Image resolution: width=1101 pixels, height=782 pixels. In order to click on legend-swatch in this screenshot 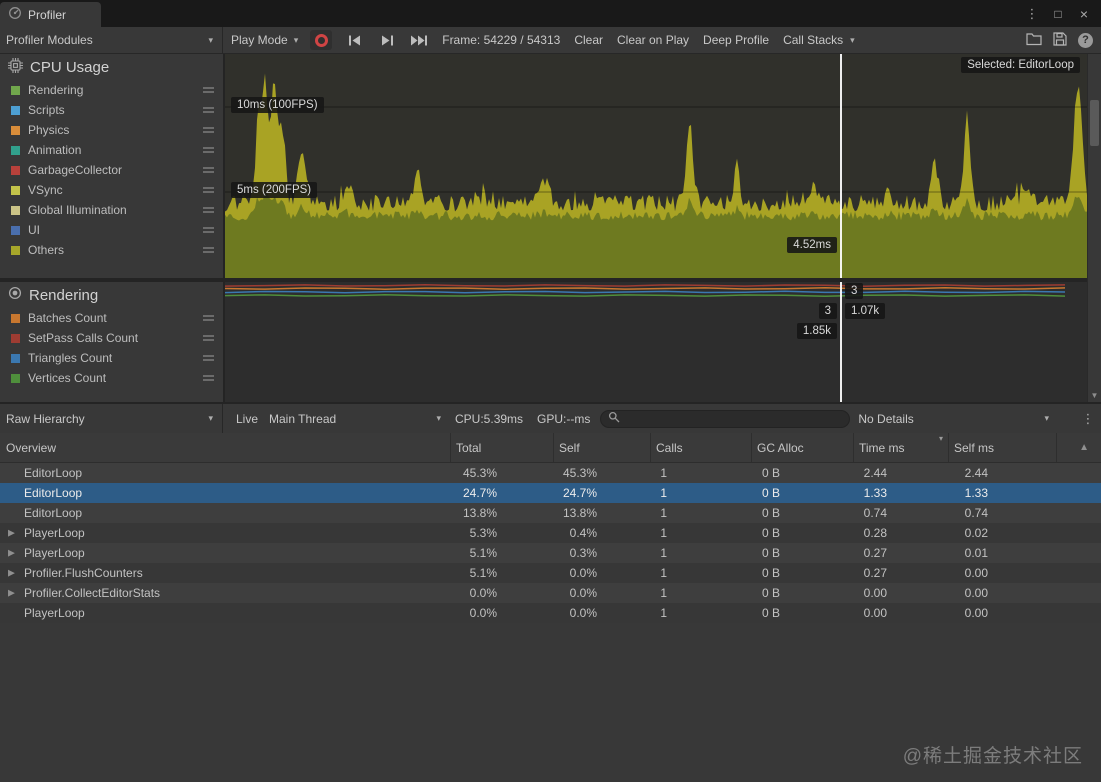, I will do `click(15, 170)`.